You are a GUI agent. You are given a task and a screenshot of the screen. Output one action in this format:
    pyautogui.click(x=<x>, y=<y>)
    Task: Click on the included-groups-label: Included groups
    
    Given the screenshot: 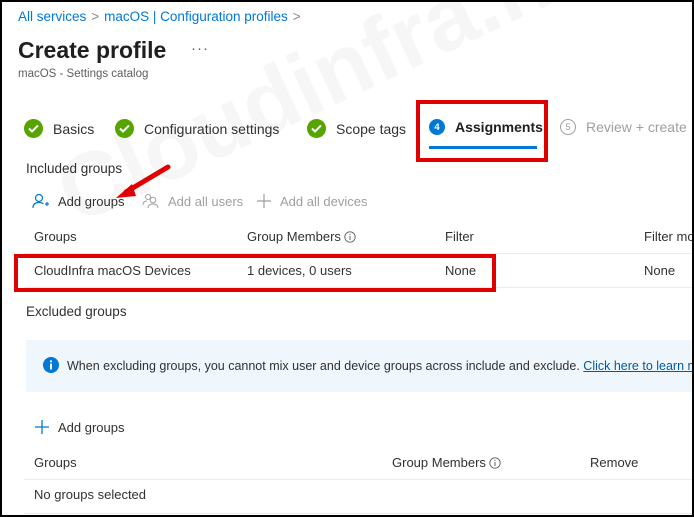 What is the action you would take?
    pyautogui.click(x=74, y=168)
    